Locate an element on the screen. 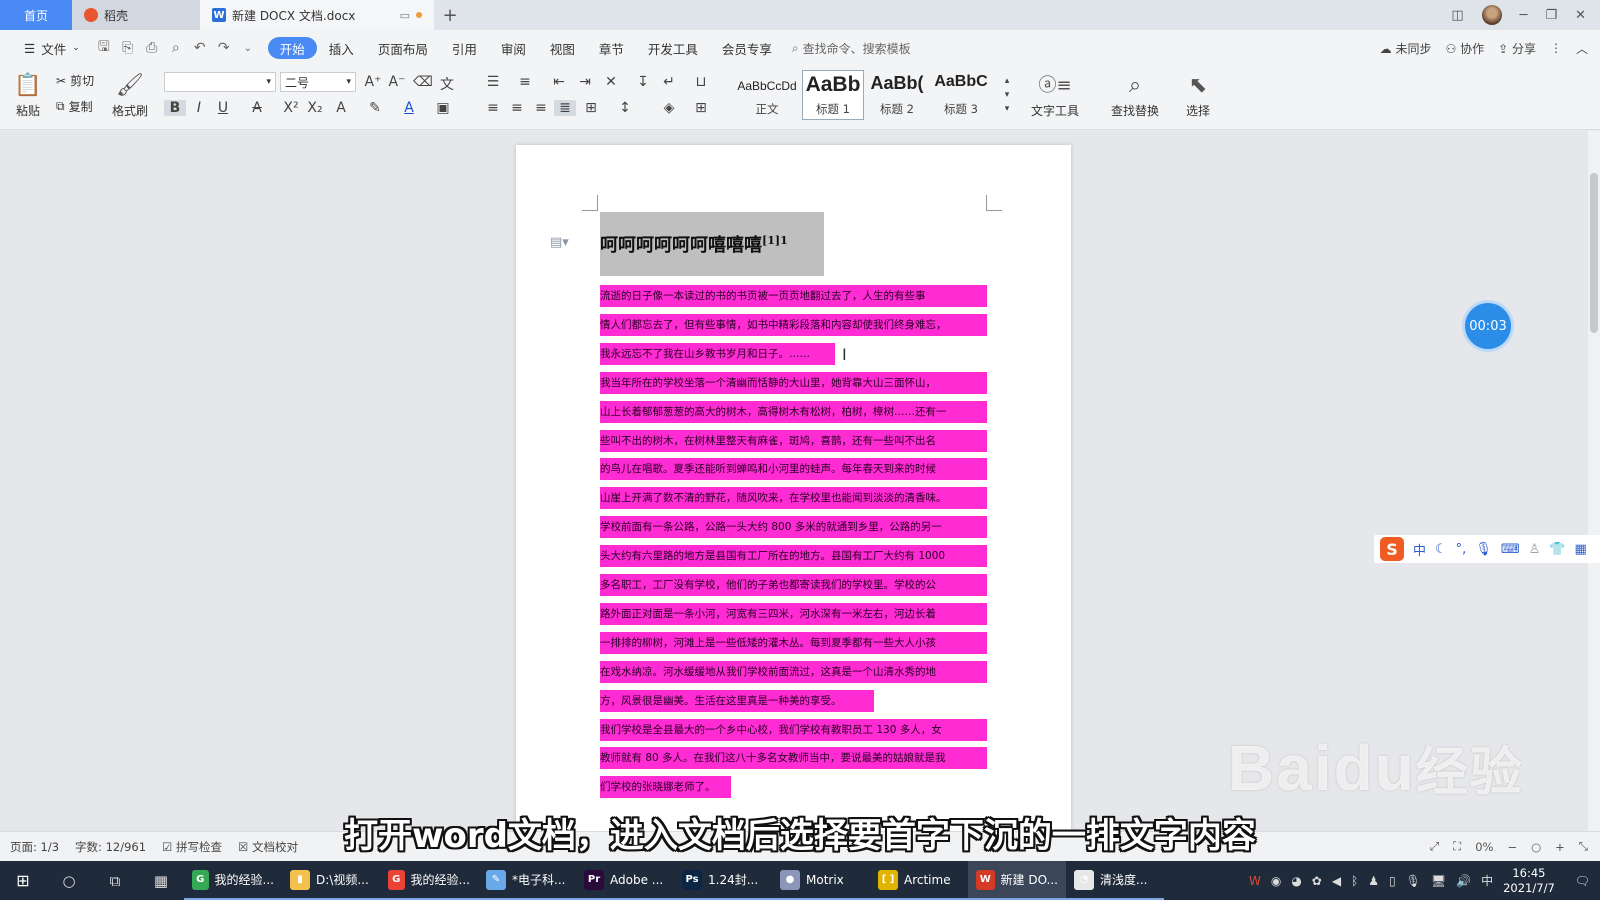  bluetooth-icon: ᛒ is located at coordinates (1354, 881).